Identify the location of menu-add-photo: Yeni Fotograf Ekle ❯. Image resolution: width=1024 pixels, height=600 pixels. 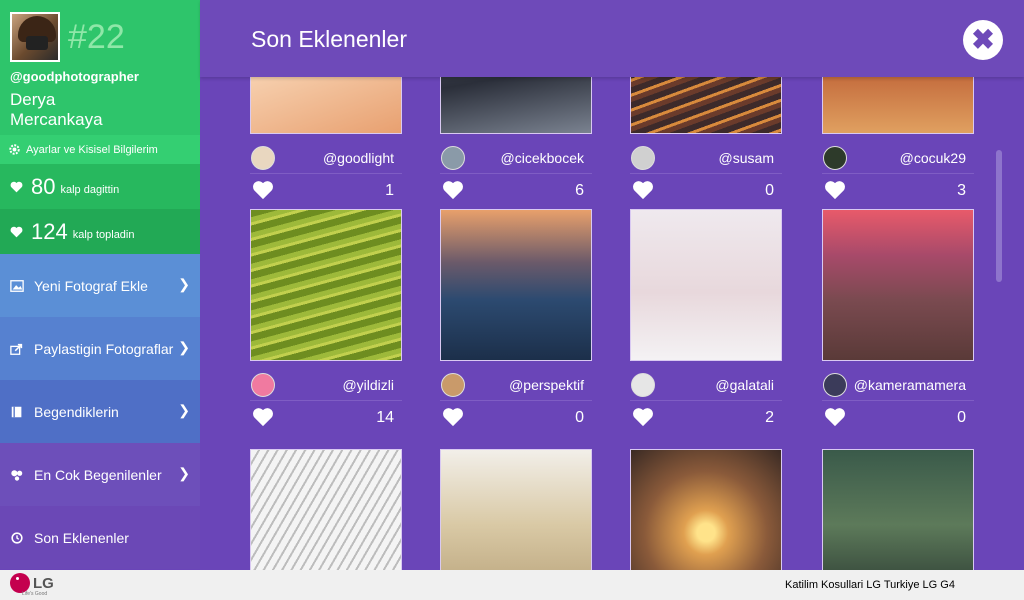
(100, 285).